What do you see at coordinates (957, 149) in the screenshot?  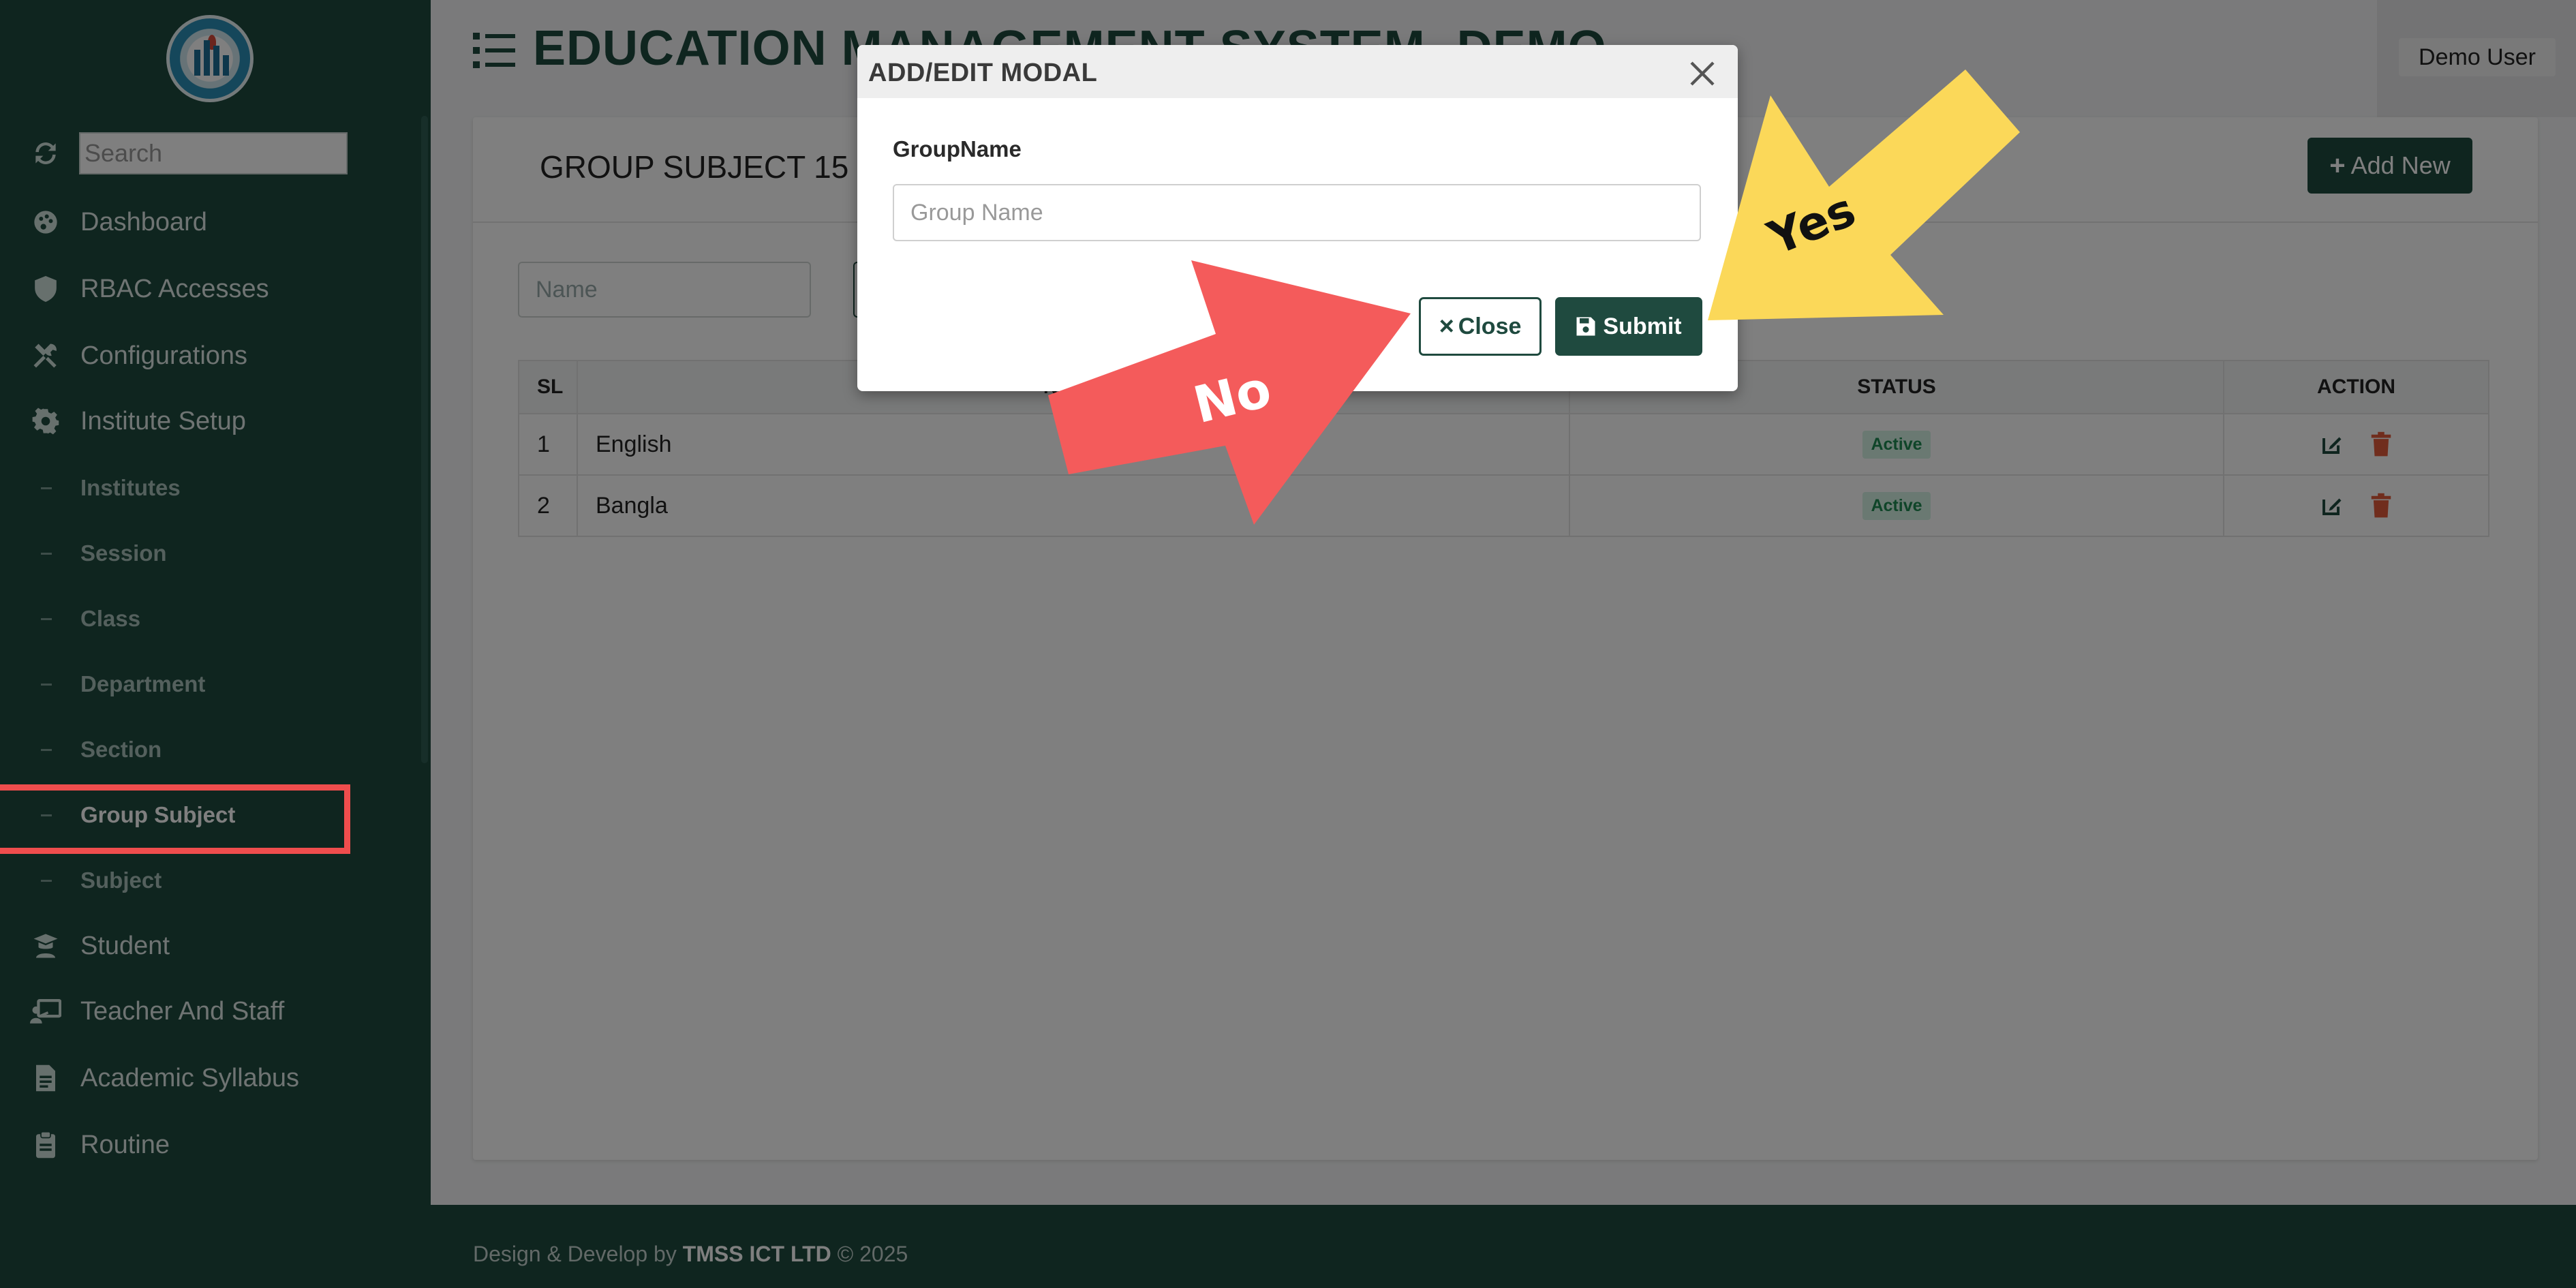 I see `group-name-label: GroupName` at bounding box center [957, 149].